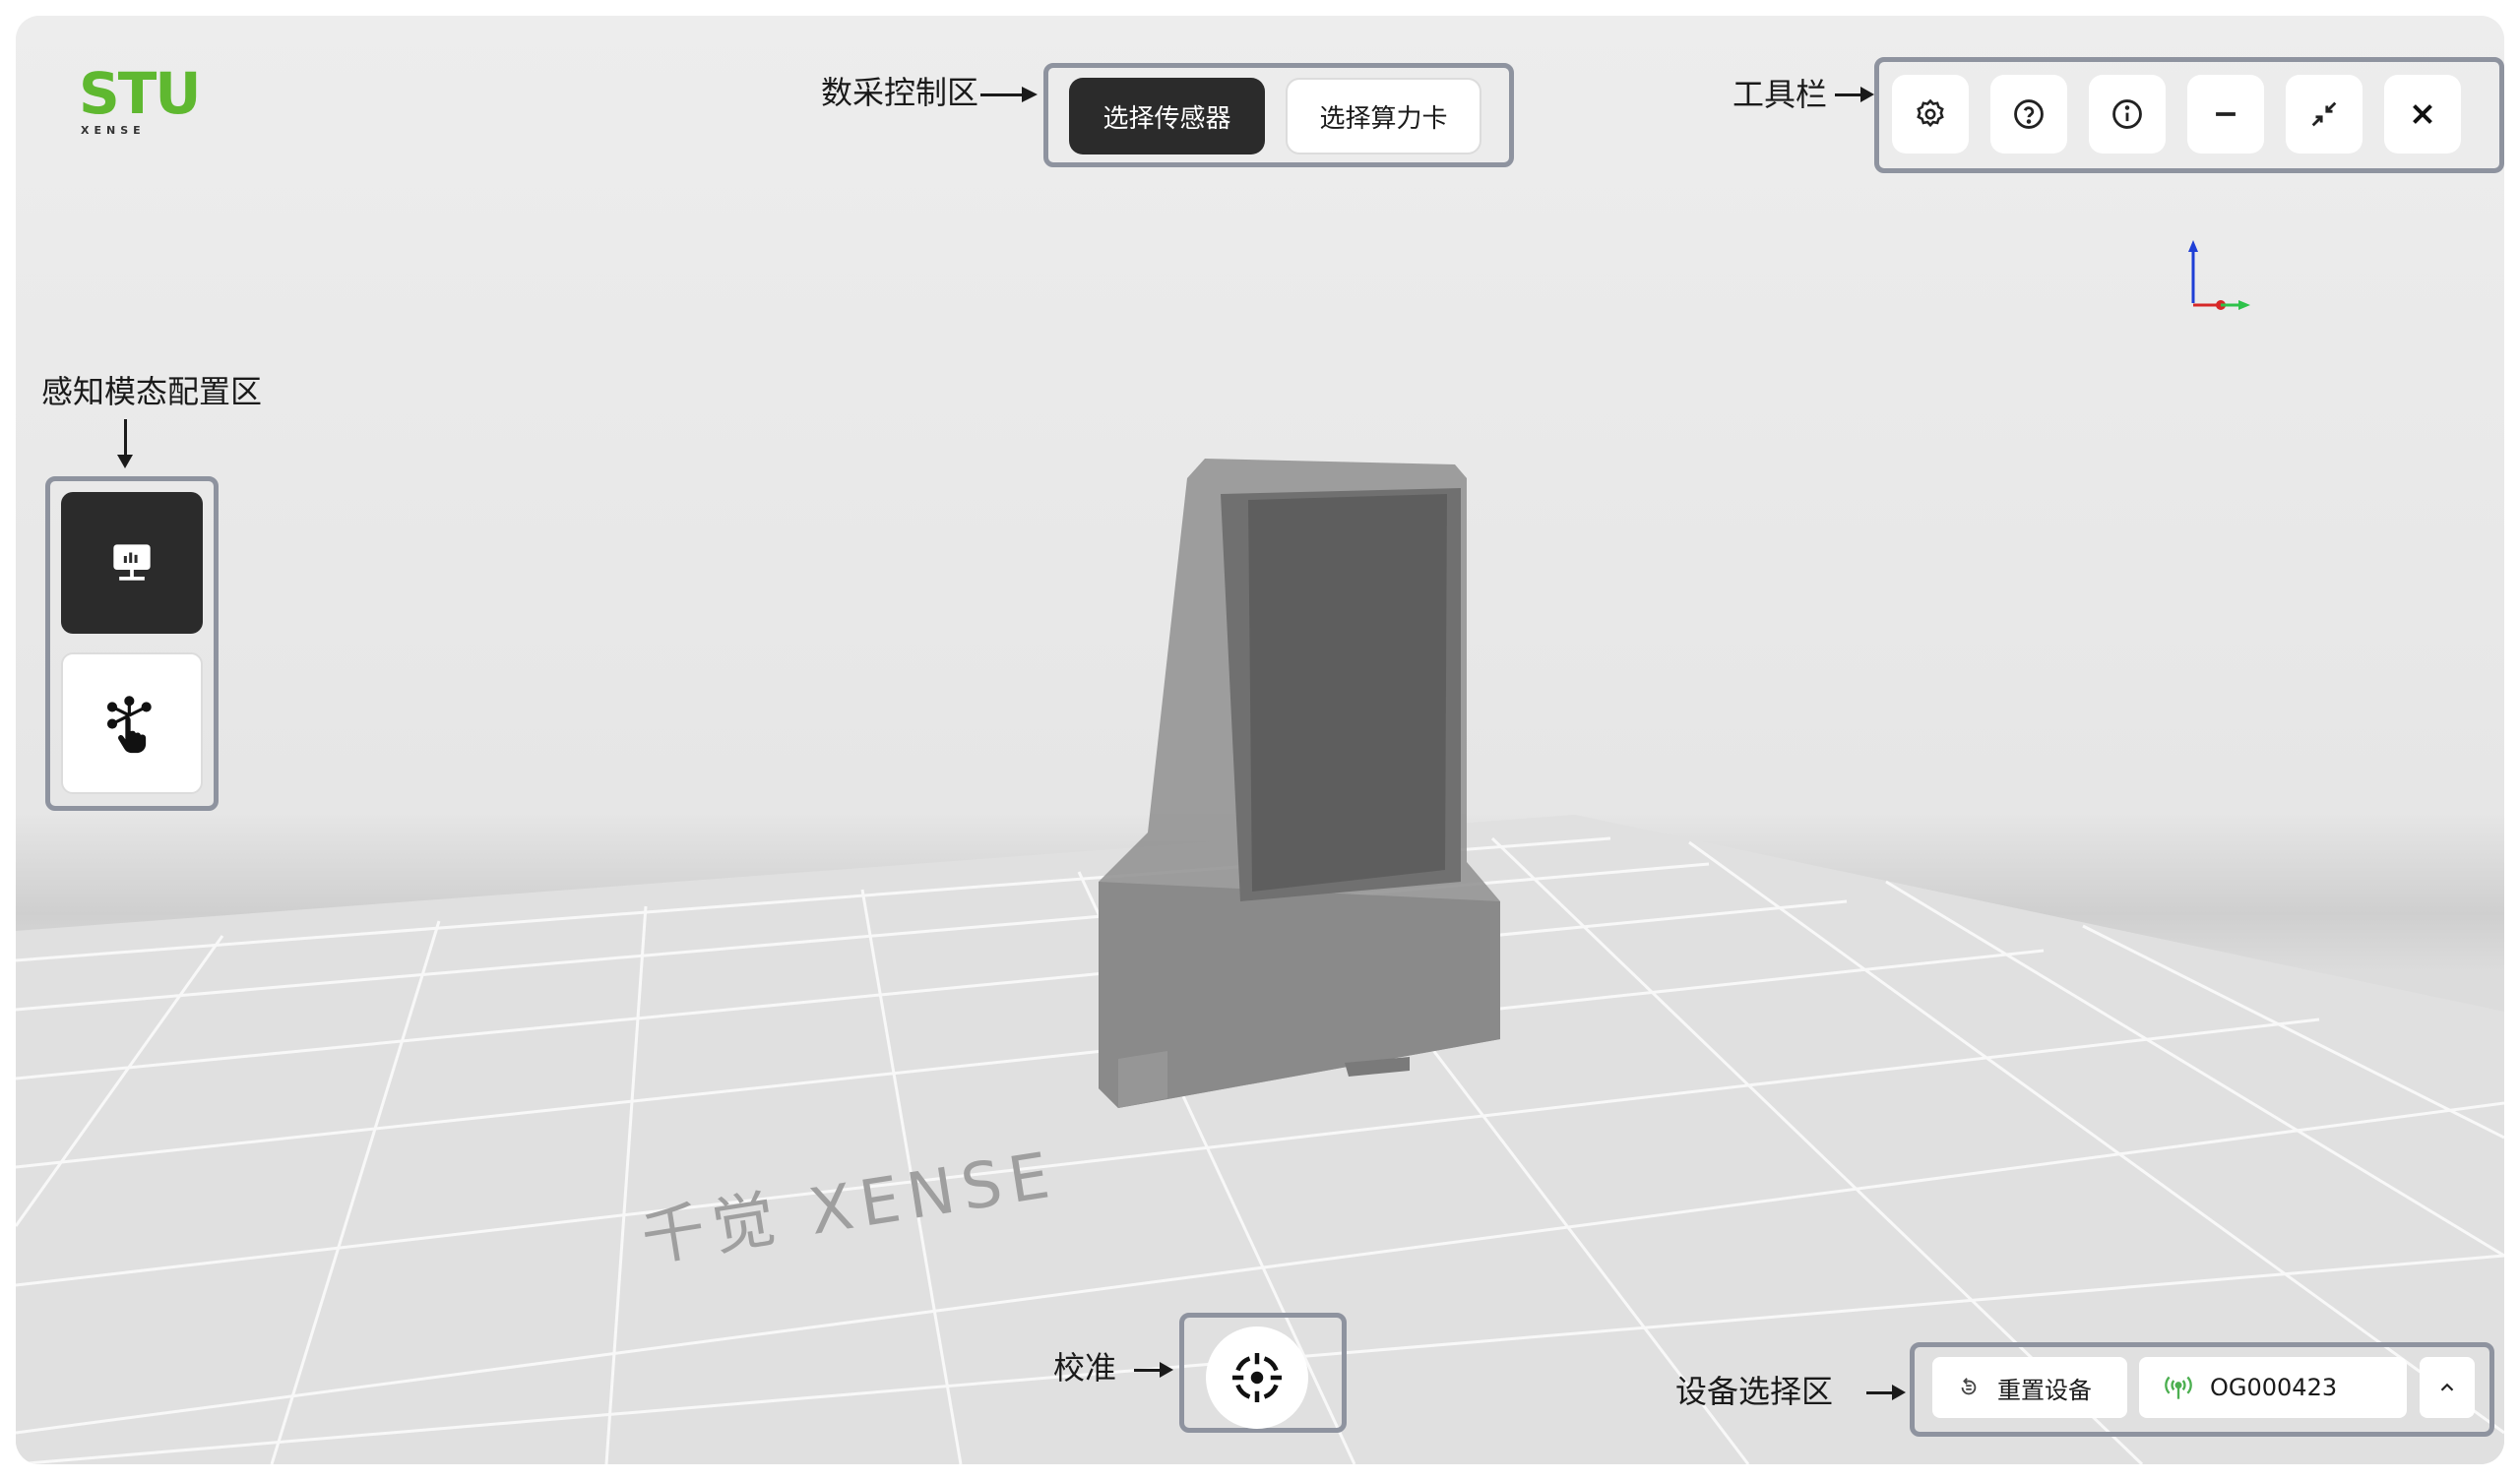 Image resolution: width=2520 pixels, height=1480 pixels. I want to click on restore-button, so click(2324, 115).